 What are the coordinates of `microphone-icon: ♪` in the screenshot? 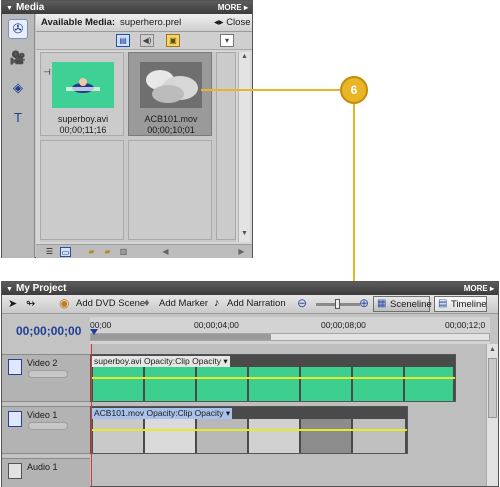 It's located at (217, 303).